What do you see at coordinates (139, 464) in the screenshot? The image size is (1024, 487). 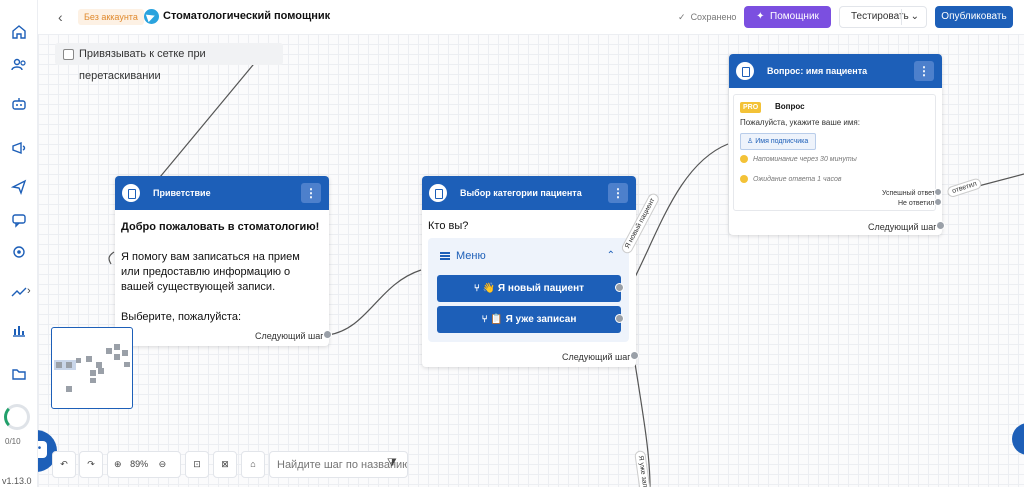 I see `zoom-level: 89%` at bounding box center [139, 464].